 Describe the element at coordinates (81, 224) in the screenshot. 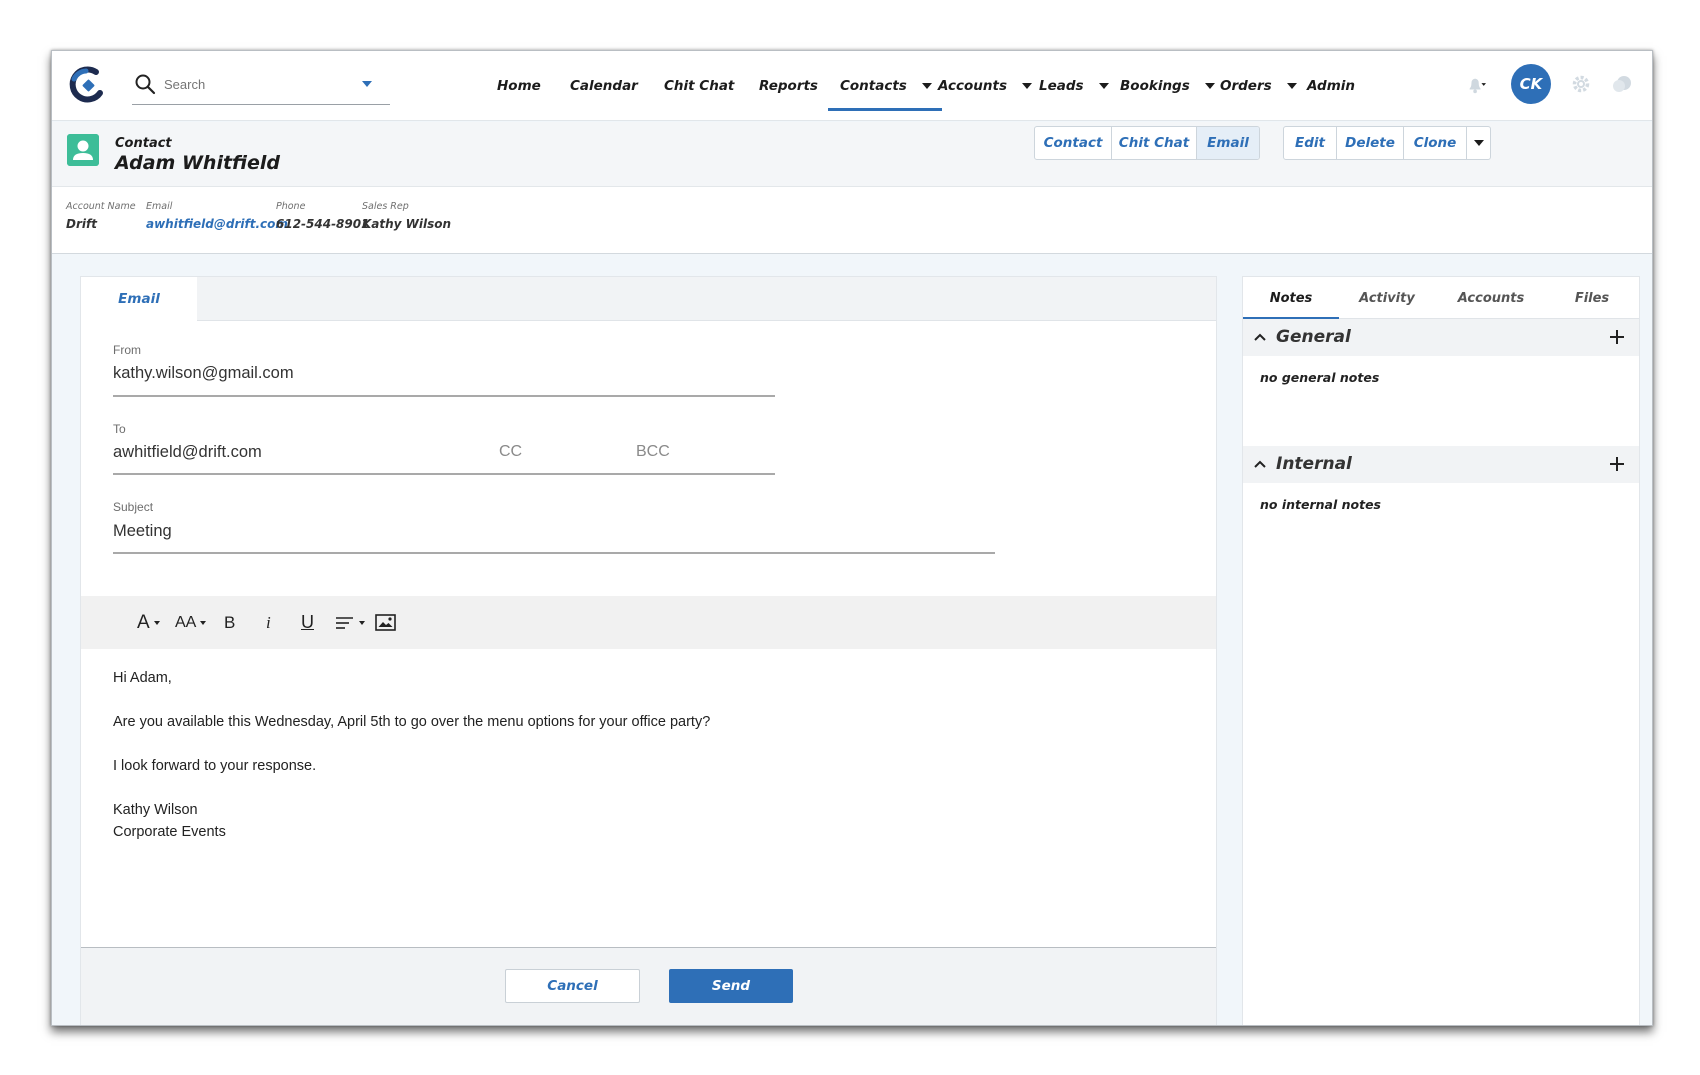

I see `account-name-value: Drift` at that location.